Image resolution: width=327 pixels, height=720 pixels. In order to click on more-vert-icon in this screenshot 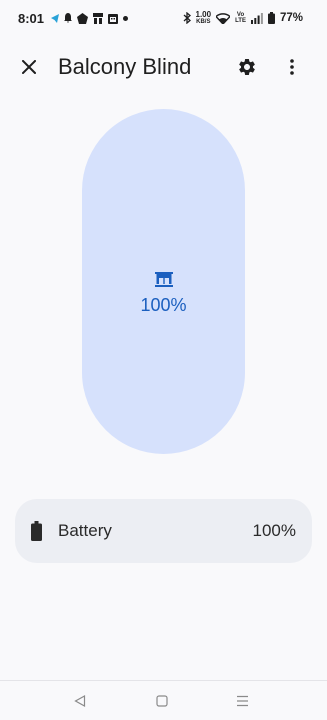, I will do `click(292, 67)`.